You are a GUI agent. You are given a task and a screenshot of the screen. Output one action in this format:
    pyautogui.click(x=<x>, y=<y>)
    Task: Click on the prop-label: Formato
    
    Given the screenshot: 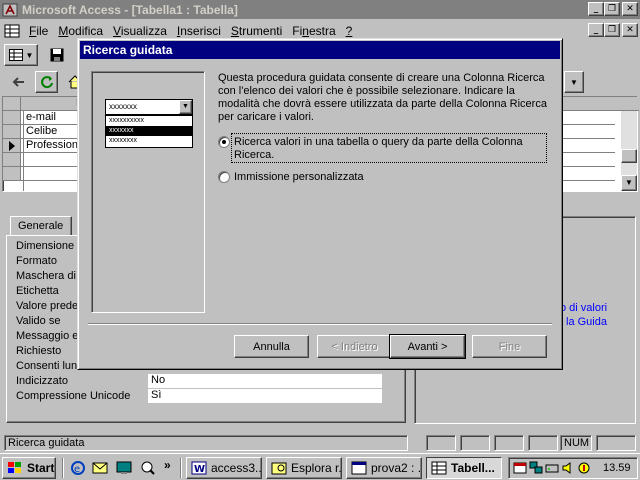 What is the action you would take?
    pyautogui.click(x=36, y=261)
    